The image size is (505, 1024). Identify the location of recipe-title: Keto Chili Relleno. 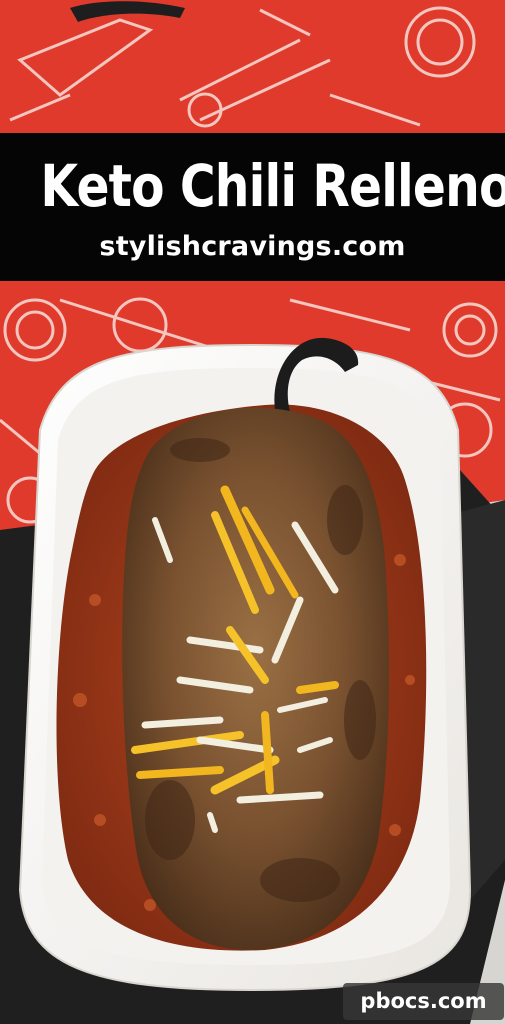
(272, 186).